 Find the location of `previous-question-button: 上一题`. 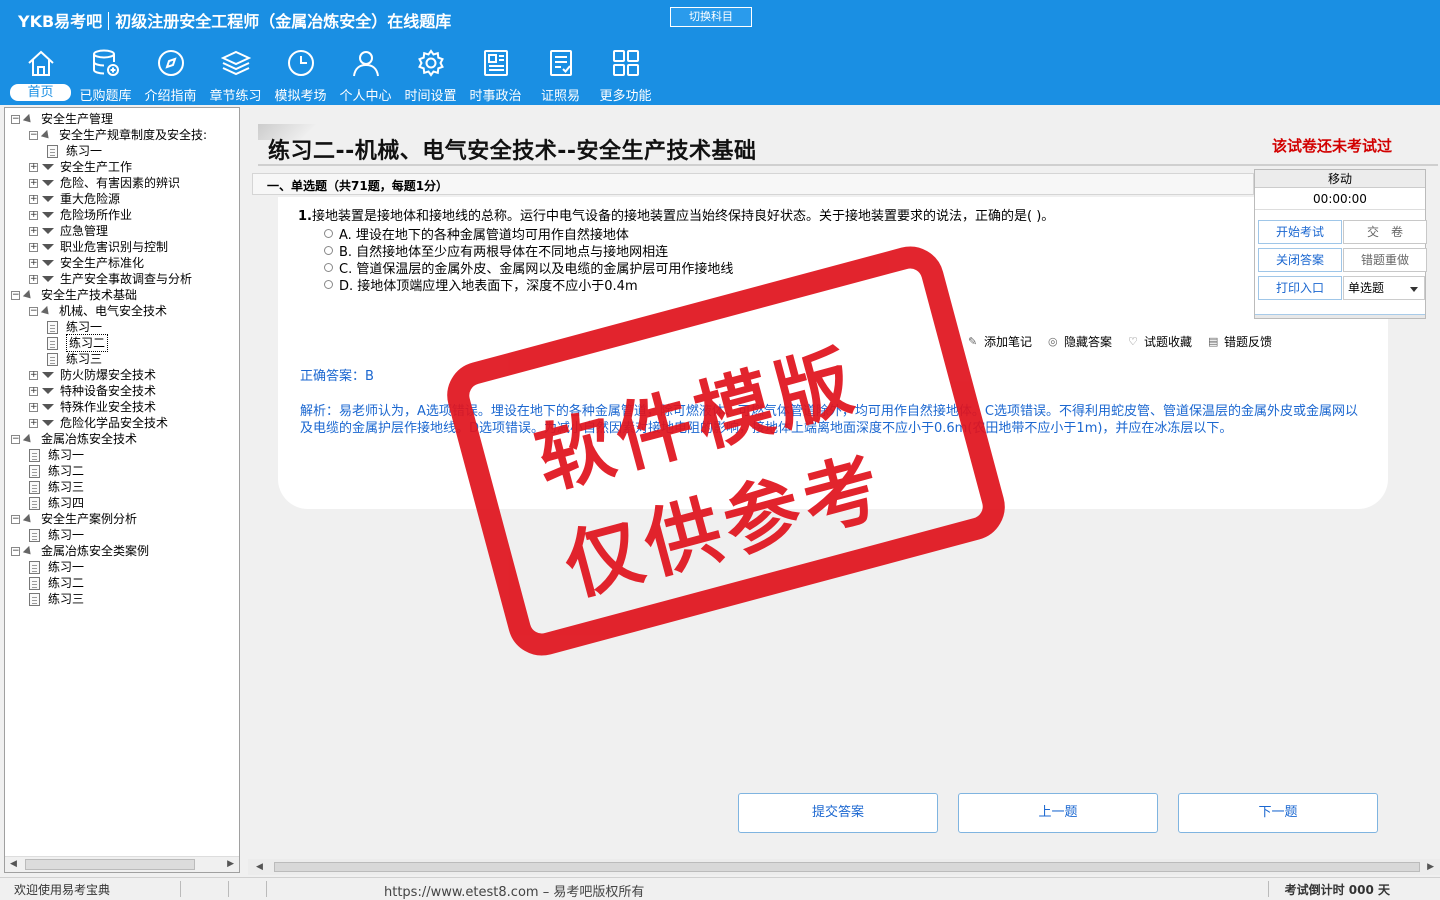

previous-question-button: 上一题 is located at coordinates (1058, 813).